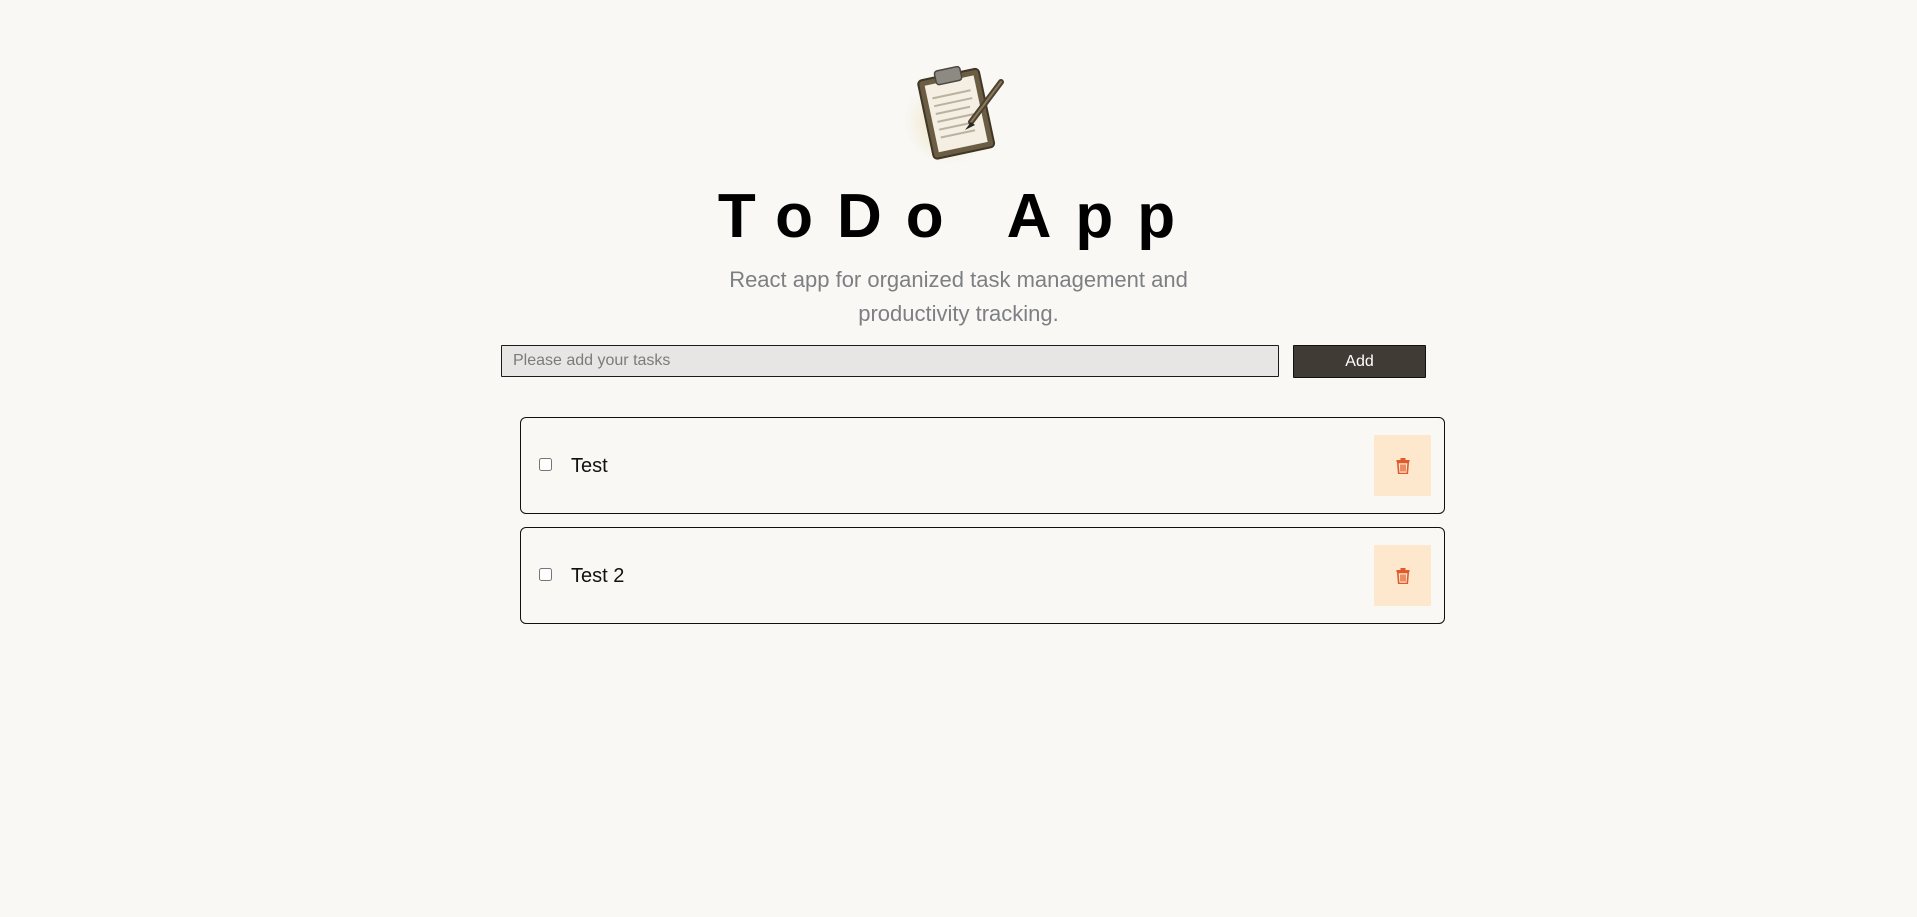  What do you see at coordinates (589, 466) in the screenshot?
I see `todo-label: Test` at bounding box center [589, 466].